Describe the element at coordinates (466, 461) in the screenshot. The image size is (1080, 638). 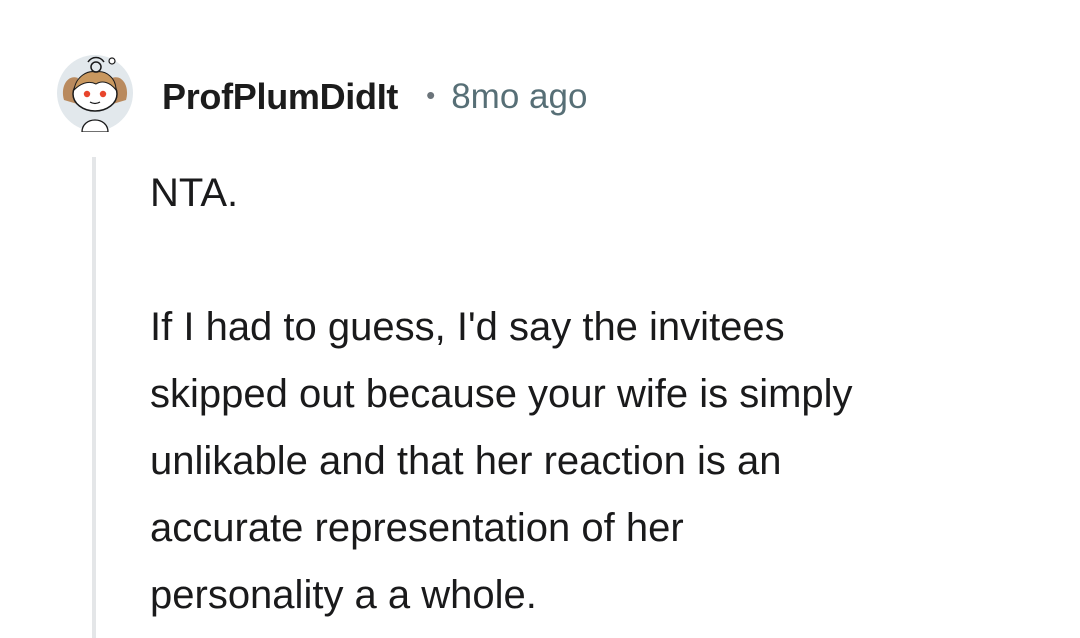
I see `comment-line: unlikable and that her reaction is an` at that location.